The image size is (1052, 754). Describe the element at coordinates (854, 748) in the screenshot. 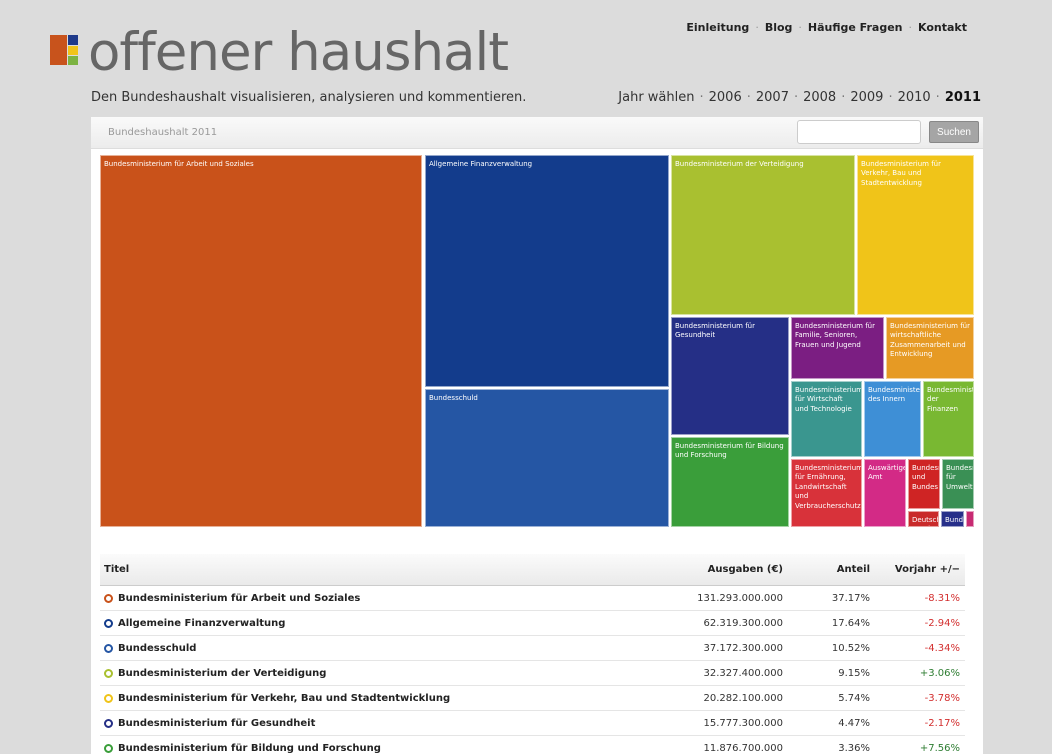

I see `row-share: 3.36%` at that location.